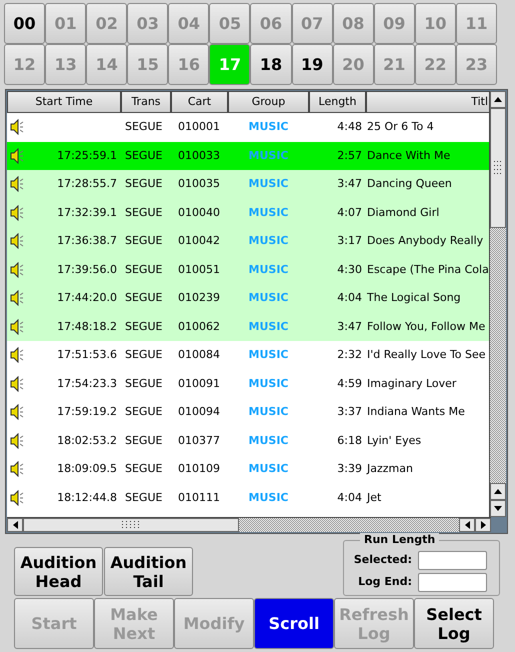 The height and width of the screenshot is (652, 515). Describe the element at coordinates (199, 497) in the screenshot. I see `cart-cell: 010111` at that location.